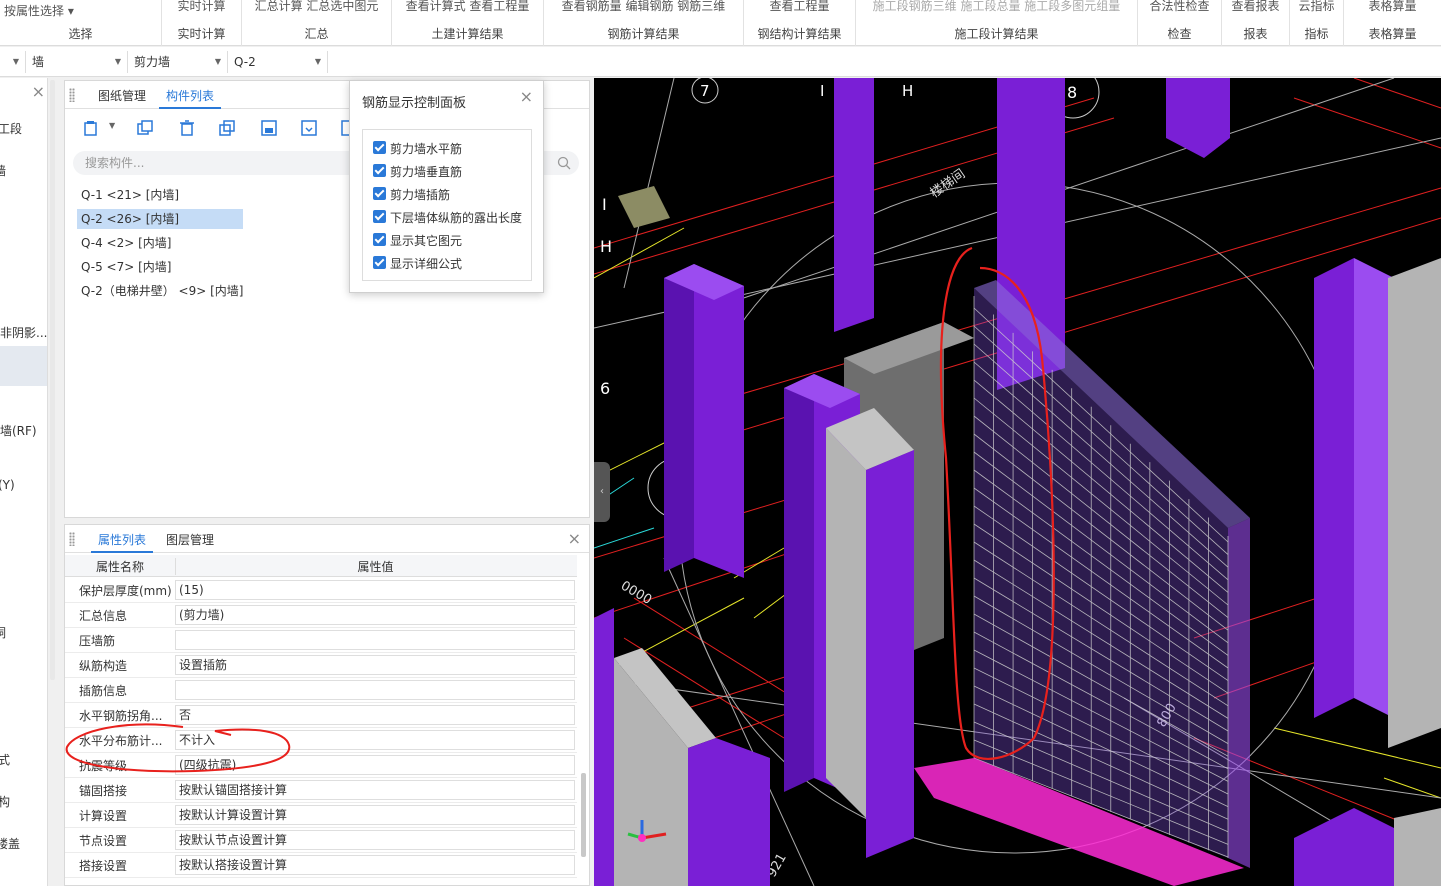 This screenshot has width=1441, height=886. I want to click on table-calc-button: 表格算量, so click(1392, 7).